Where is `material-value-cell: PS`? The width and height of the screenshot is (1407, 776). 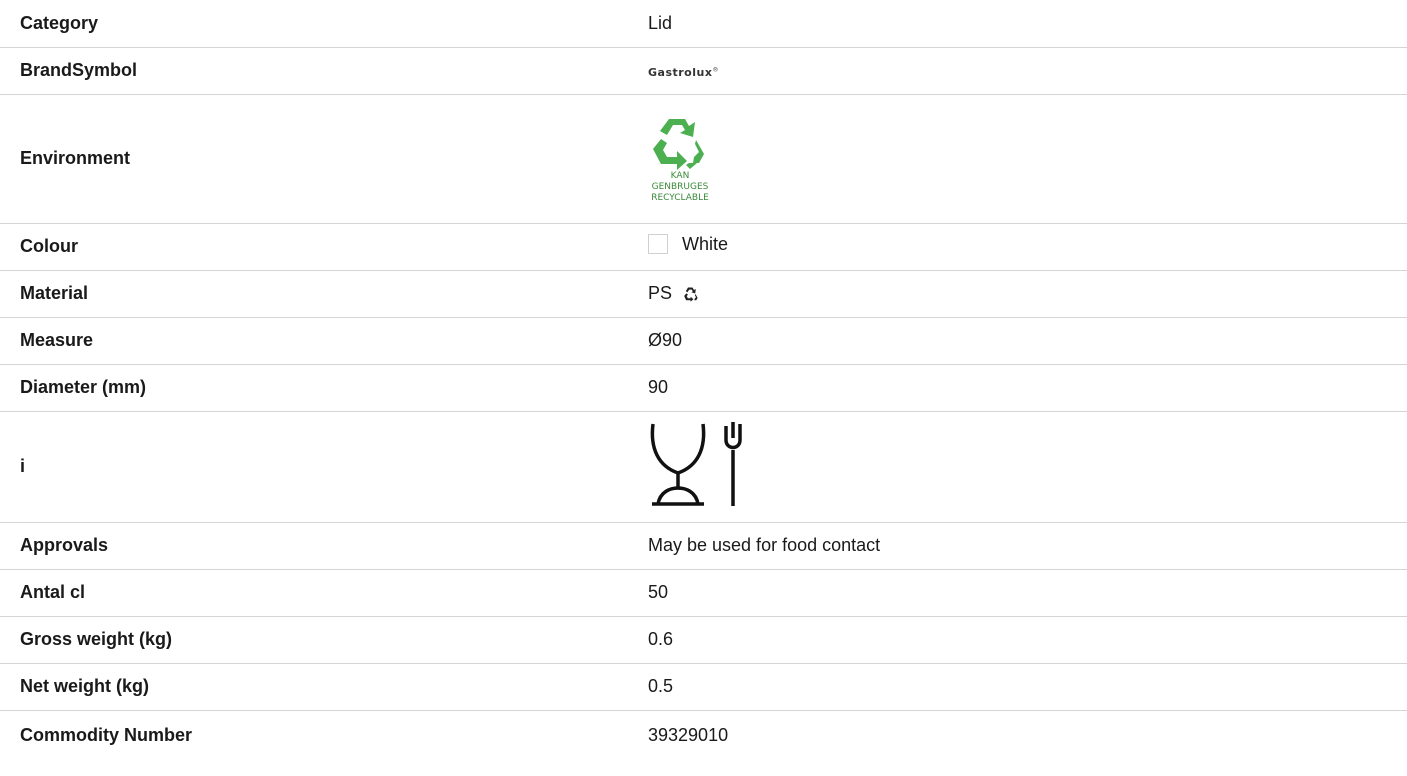 material-value-cell: PS is located at coordinates (1027, 294).